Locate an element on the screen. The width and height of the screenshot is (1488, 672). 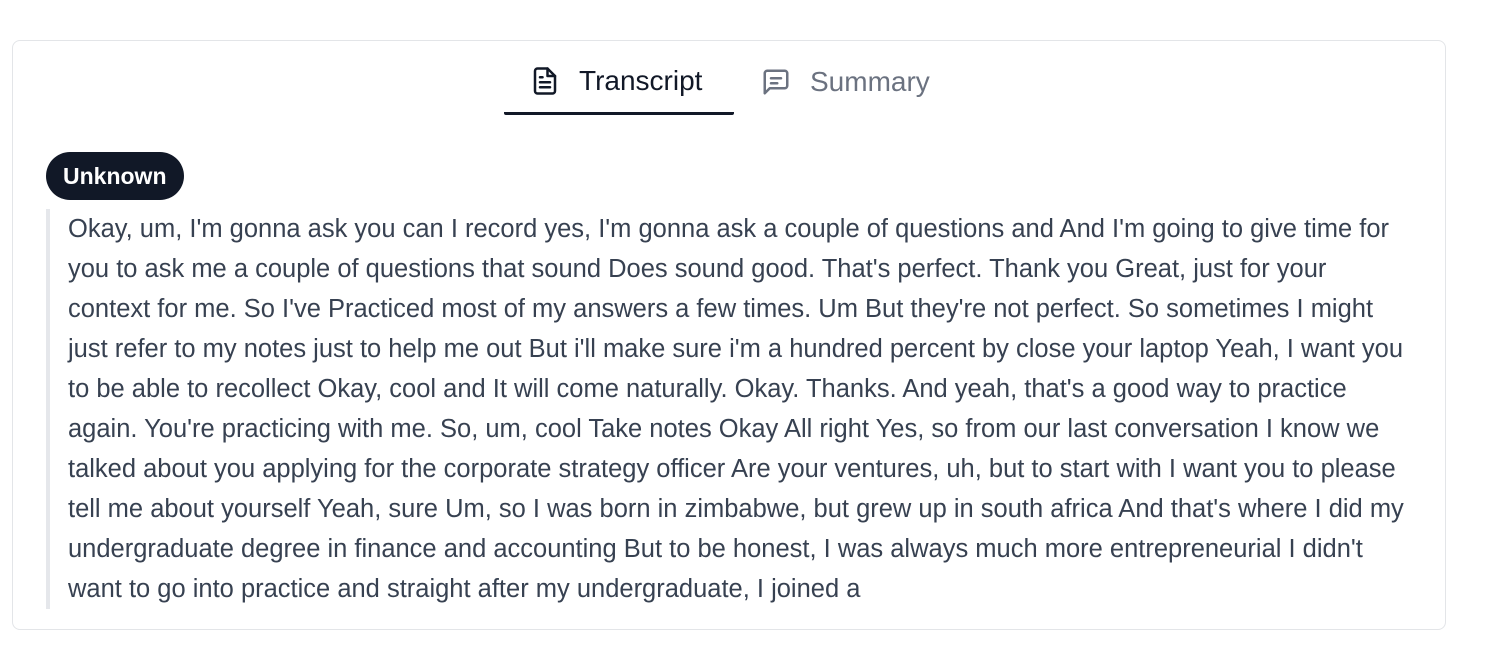
message-square-icon is located at coordinates (776, 82).